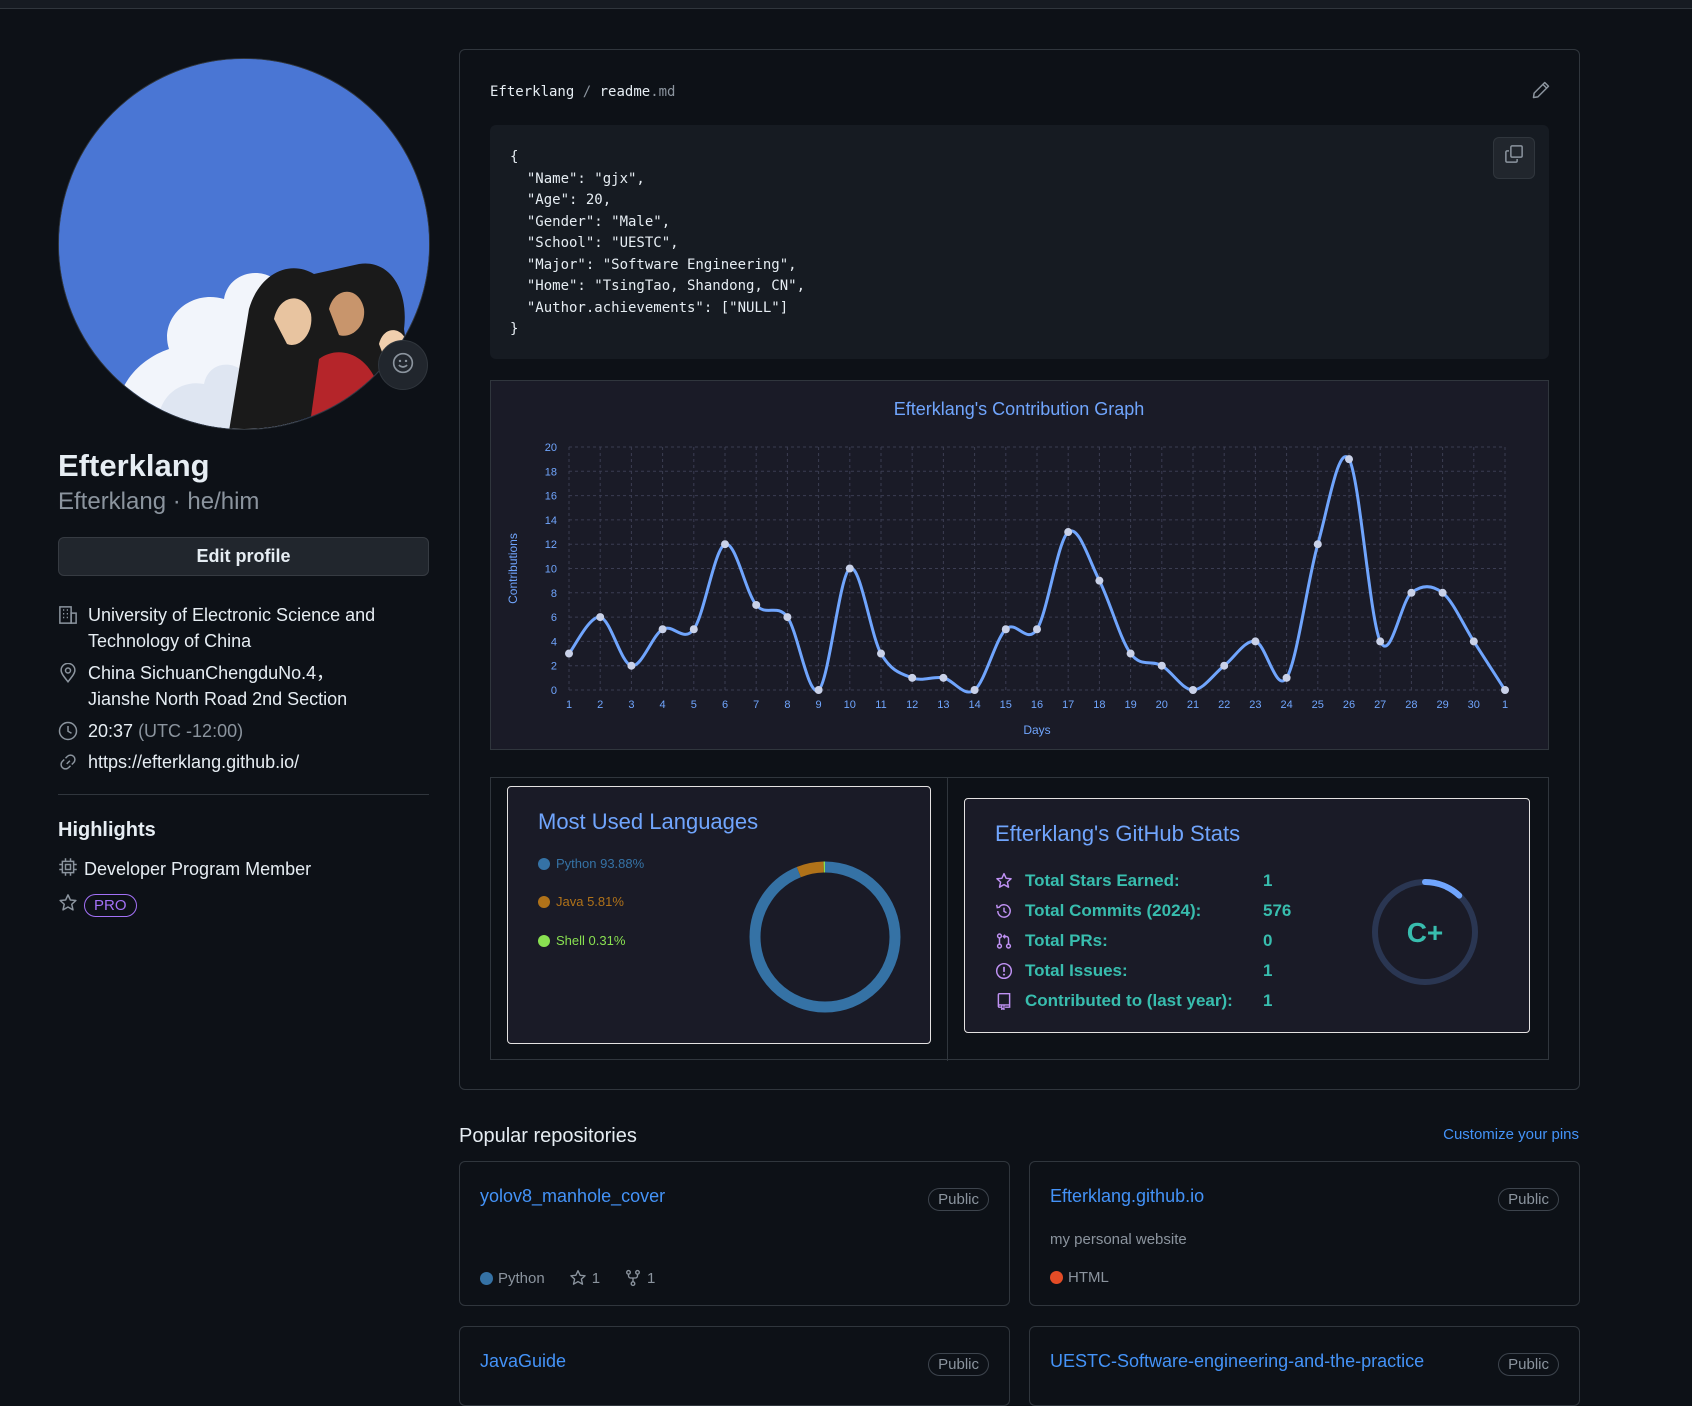 The height and width of the screenshot is (1406, 1692). What do you see at coordinates (1514, 158) in the screenshot?
I see `copy-code-button` at bounding box center [1514, 158].